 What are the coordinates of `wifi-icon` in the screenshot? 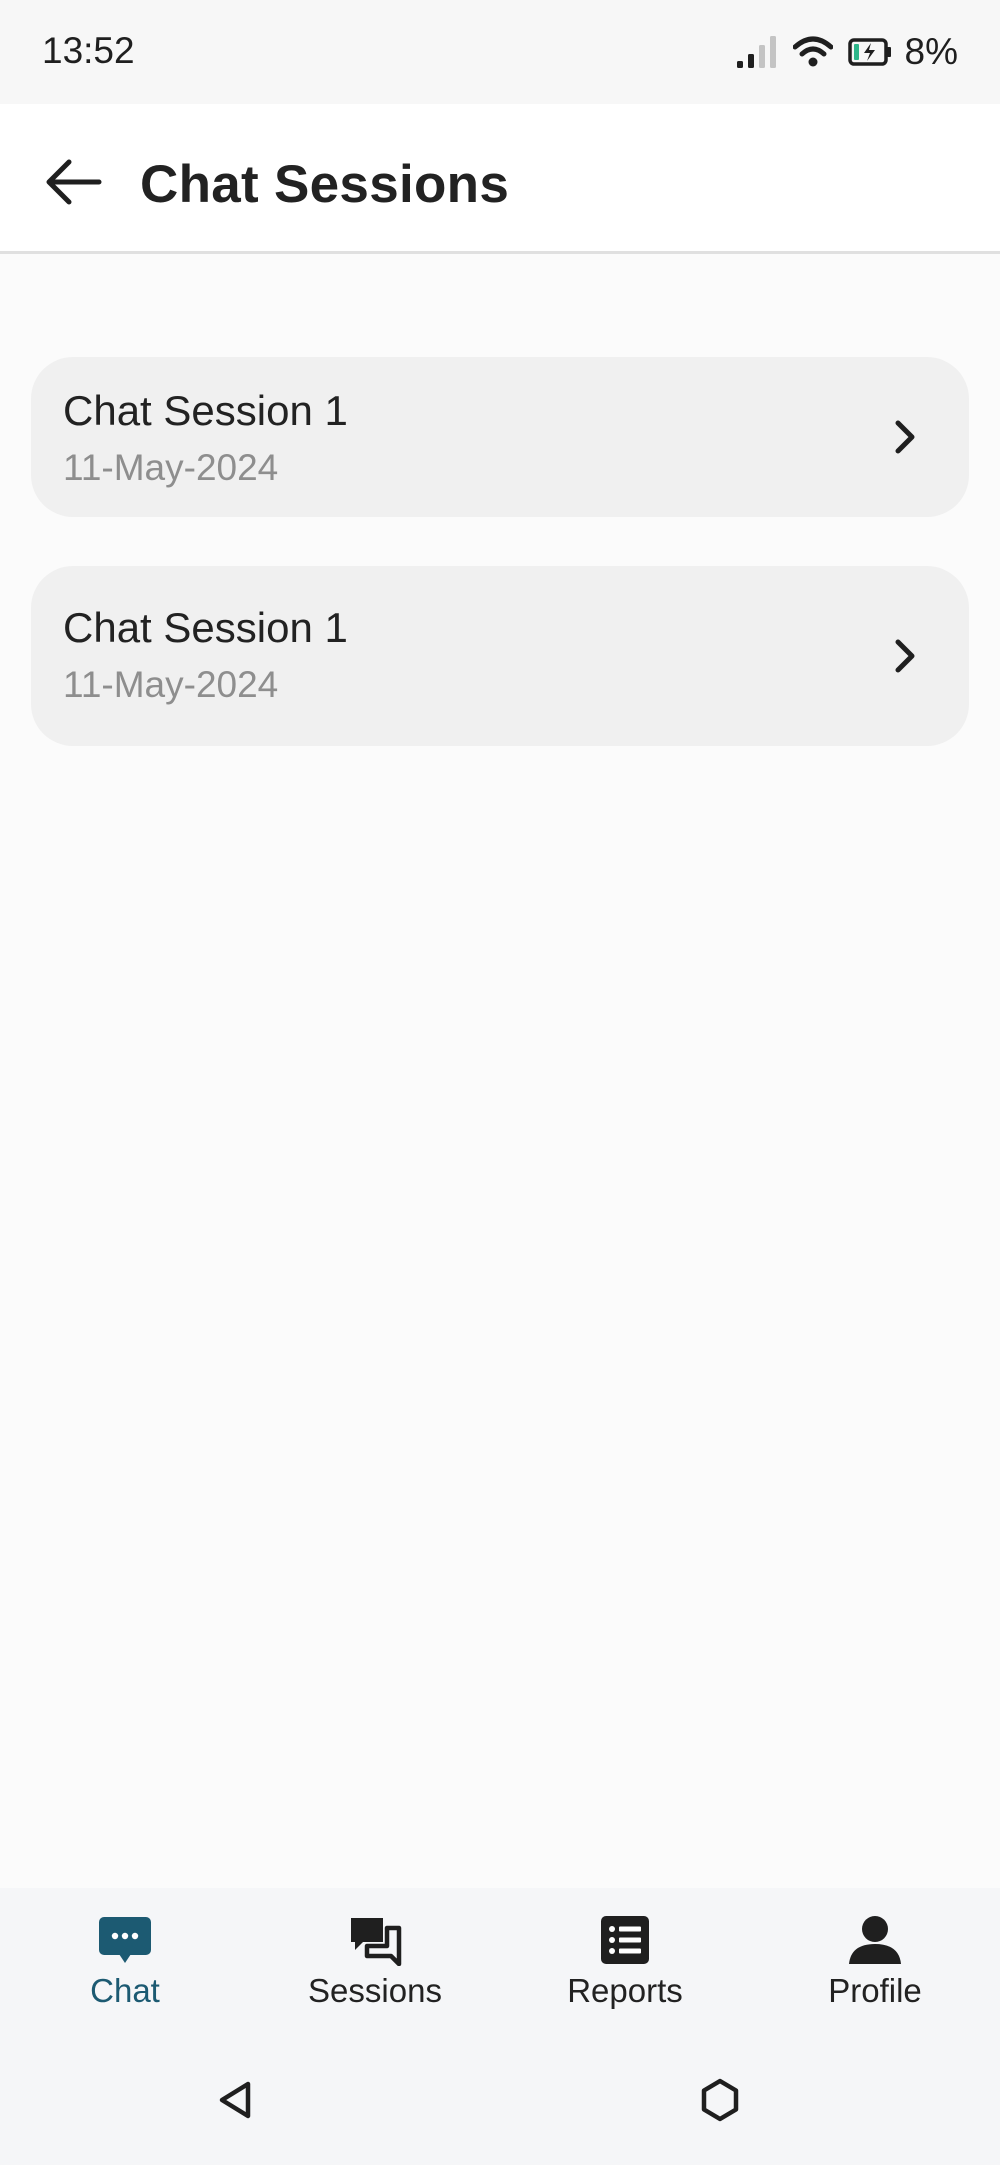 It's located at (812, 52).